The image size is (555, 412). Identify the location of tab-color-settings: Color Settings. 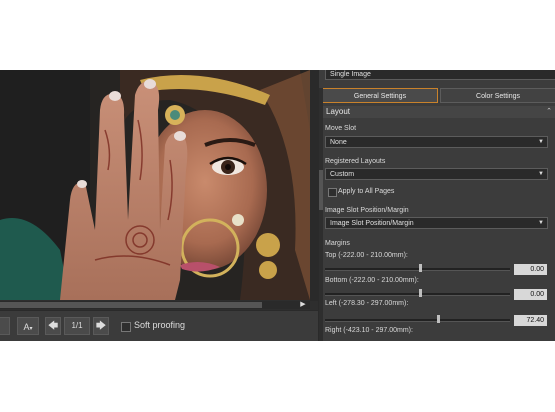
(497, 95).